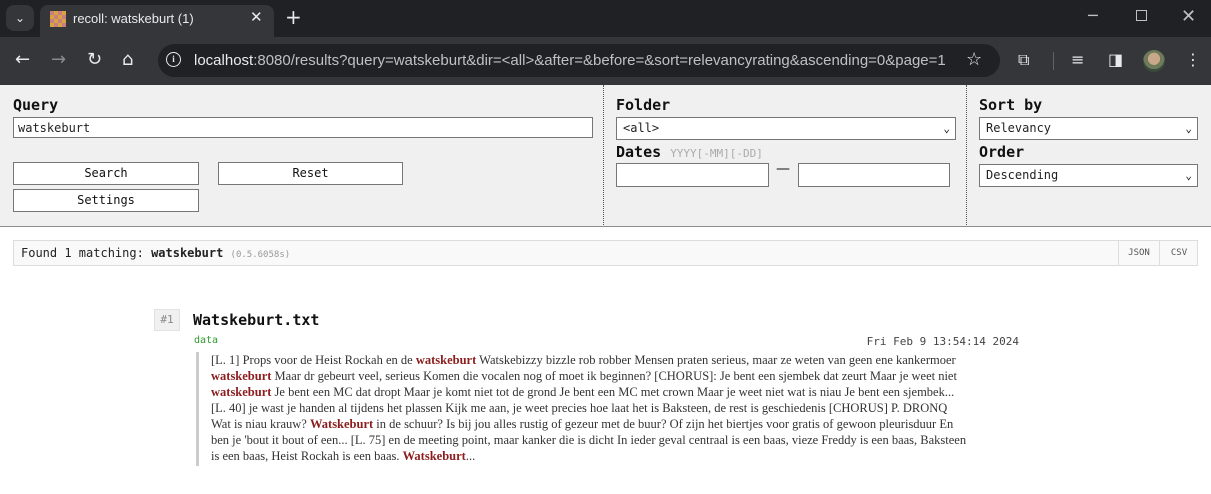 The image size is (1211, 494). What do you see at coordinates (786, 128) in the screenshot?
I see `folder-select: <all> ⌄` at bounding box center [786, 128].